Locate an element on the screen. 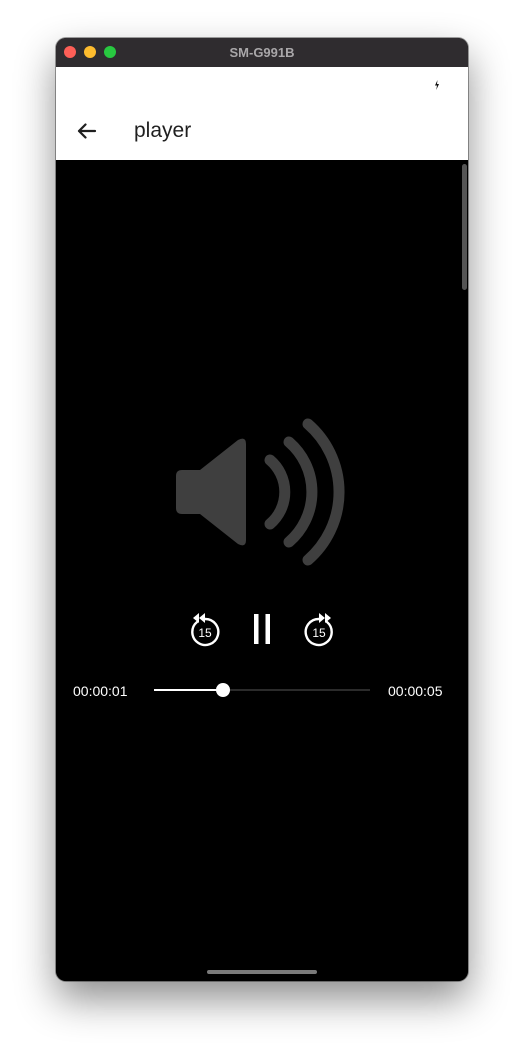 The width and height of the screenshot is (524, 1056). rewind-seconds-label: 15 is located at coordinates (205, 633).